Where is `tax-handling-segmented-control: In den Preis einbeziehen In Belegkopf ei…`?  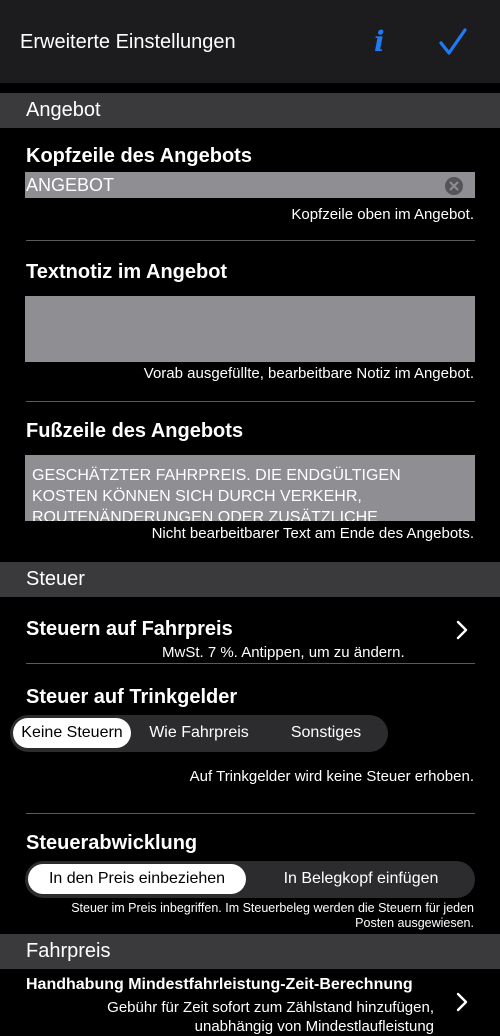 tax-handling-segmented-control: In den Preis einbeziehen In Belegkopf ei… is located at coordinates (250, 879).